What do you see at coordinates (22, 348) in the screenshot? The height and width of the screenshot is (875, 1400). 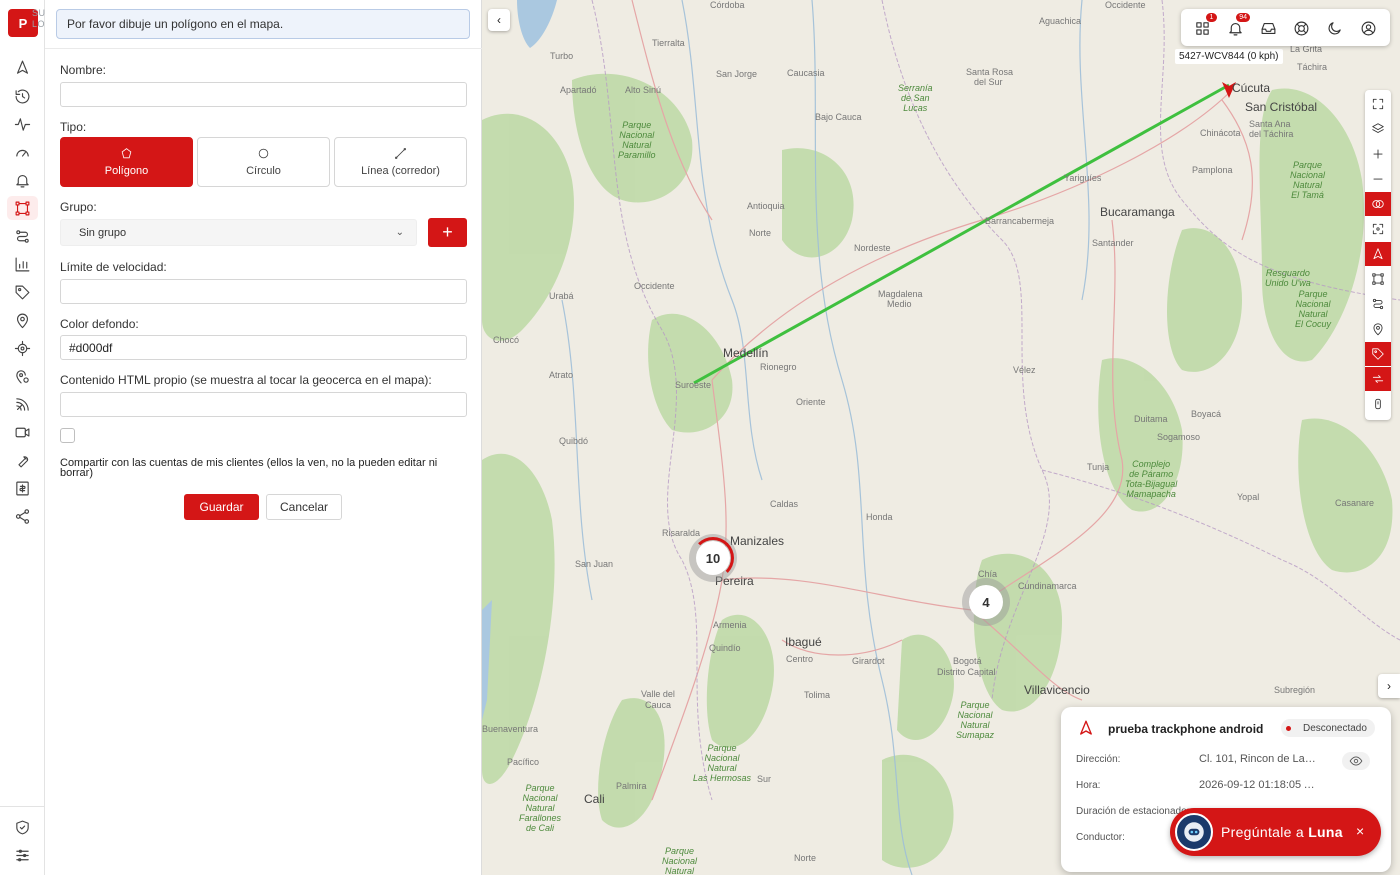 I see `rail-target` at bounding box center [22, 348].